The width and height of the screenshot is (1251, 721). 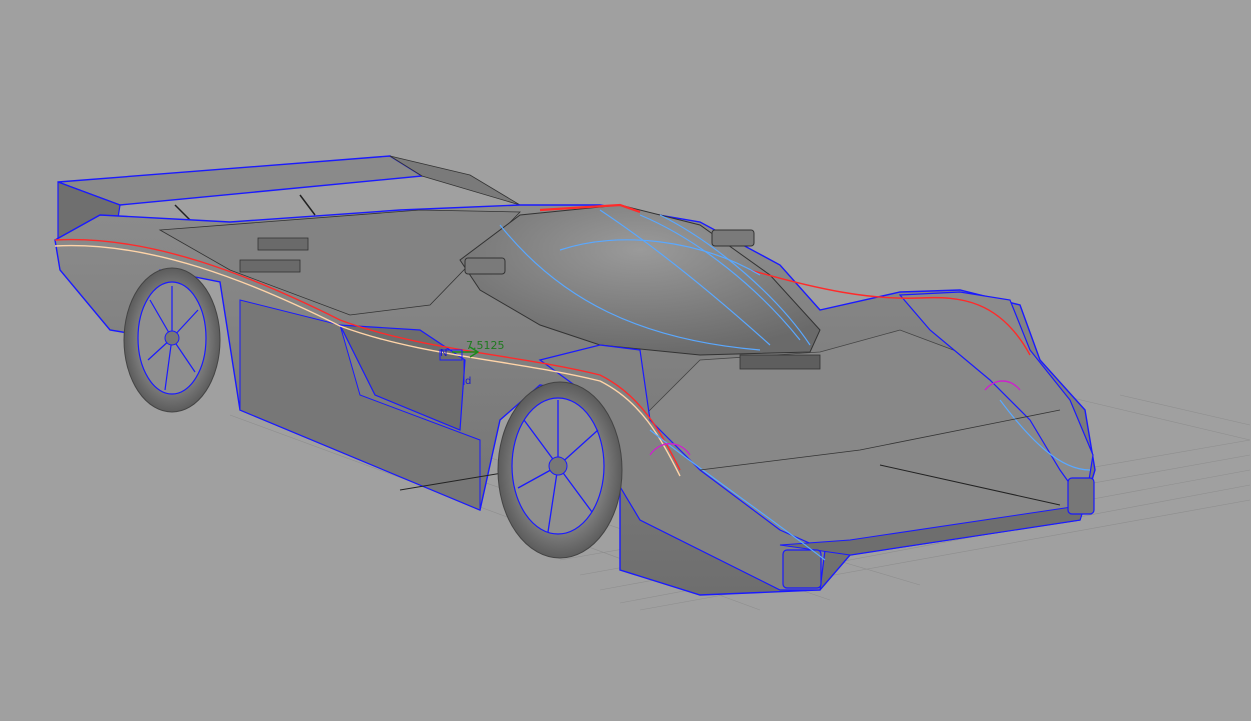 I want to click on rear-wheel, so click(x=172, y=340).